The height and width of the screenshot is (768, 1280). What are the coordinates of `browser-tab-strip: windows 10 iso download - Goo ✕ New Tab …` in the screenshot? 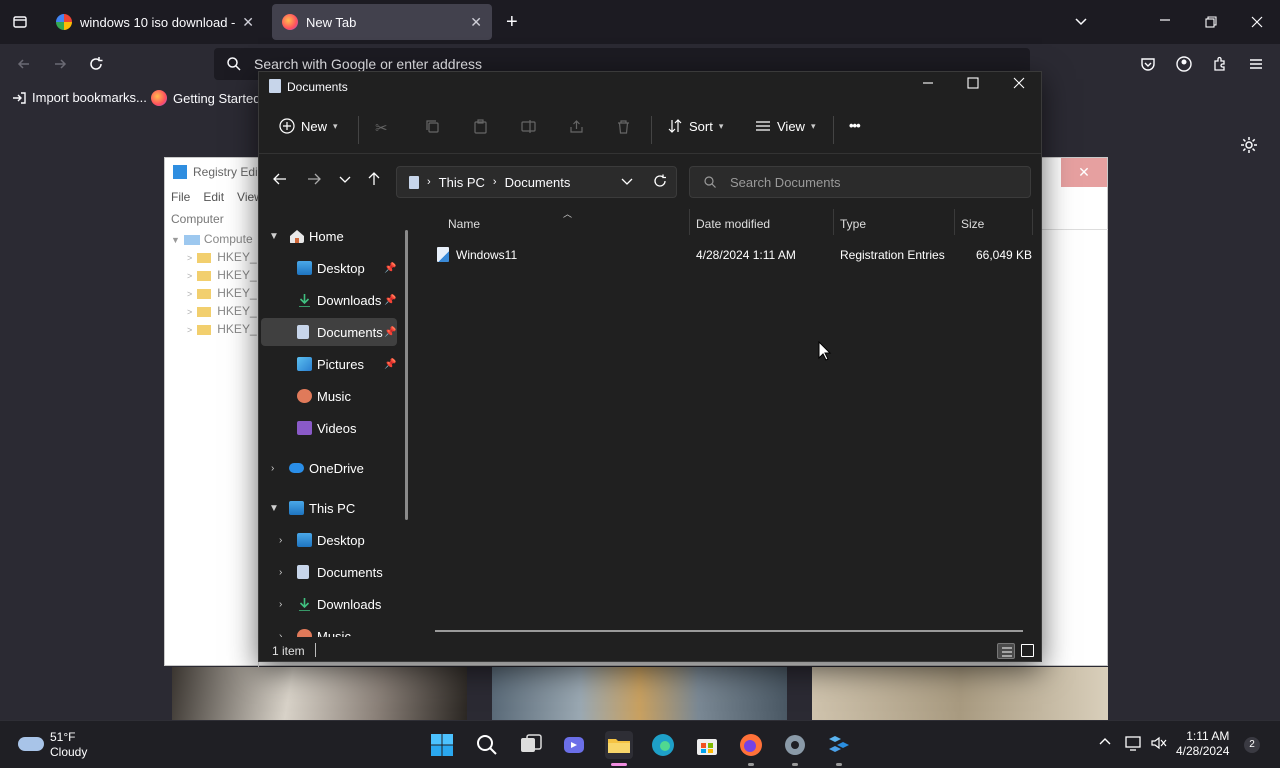 It's located at (640, 22).